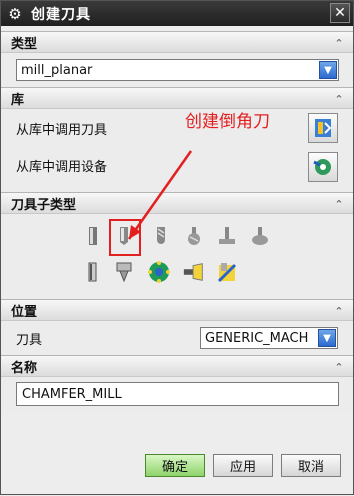  What do you see at coordinates (135, 232) in the screenshot?
I see `arrow-head-icon` at bounding box center [135, 232].